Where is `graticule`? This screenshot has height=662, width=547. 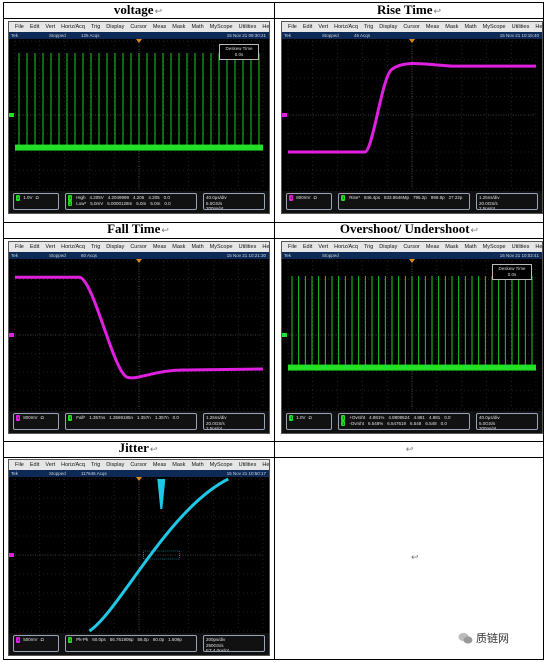 graticule is located at coordinates (412, 114).